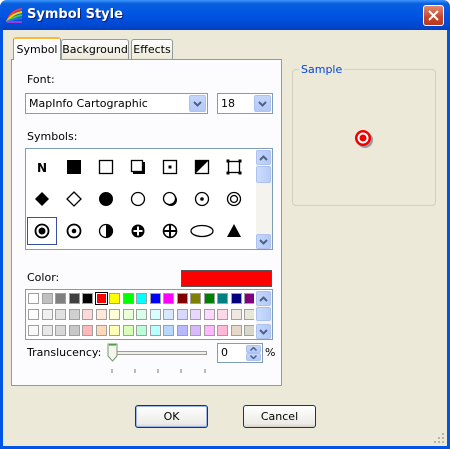 The width and height of the screenshot is (450, 449). What do you see at coordinates (170, 231) in the screenshot?
I see `symbol-plus-circle` at bounding box center [170, 231].